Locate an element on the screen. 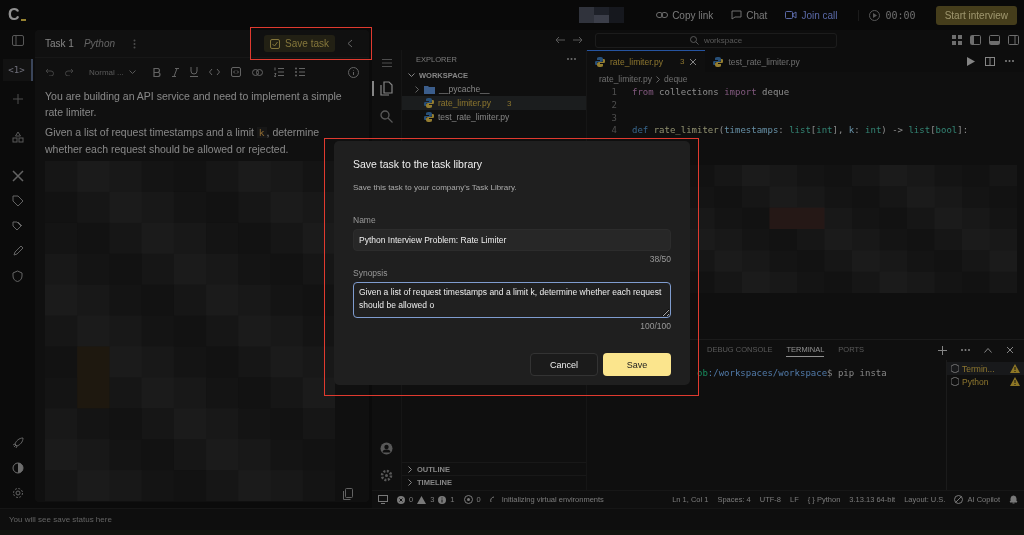 The image size is (1024, 535). add-icon is located at coordinates (17, 99).